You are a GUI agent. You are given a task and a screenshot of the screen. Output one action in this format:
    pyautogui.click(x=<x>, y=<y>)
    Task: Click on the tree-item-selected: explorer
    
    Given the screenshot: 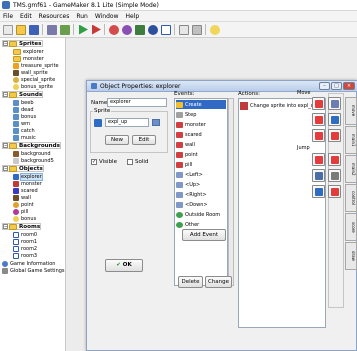 What is the action you would take?
    pyautogui.click(x=28, y=176)
    